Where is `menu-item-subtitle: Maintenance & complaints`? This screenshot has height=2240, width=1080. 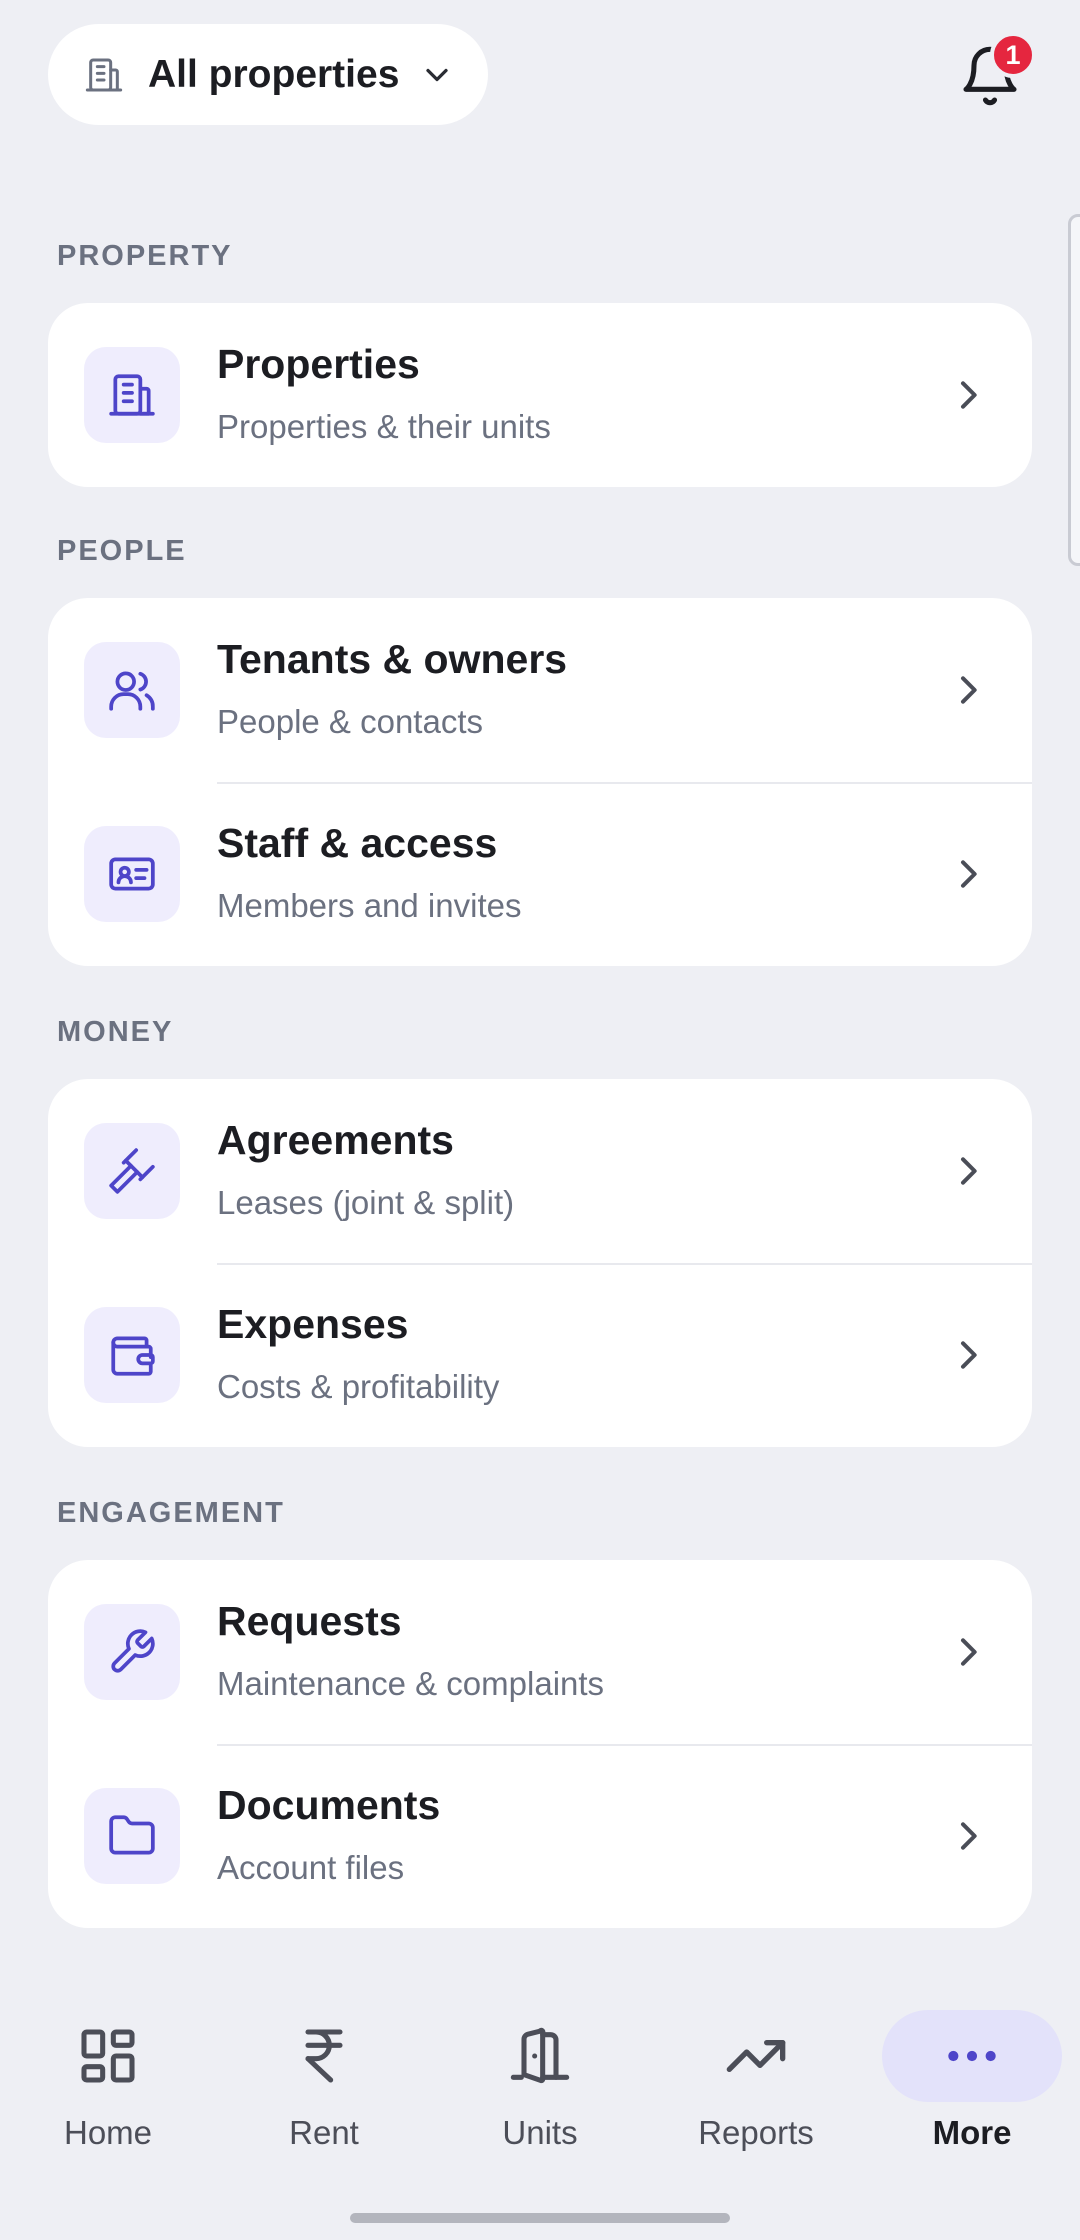
menu-item-subtitle: Maintenance & complaints is located at coordinates (411, 1683).